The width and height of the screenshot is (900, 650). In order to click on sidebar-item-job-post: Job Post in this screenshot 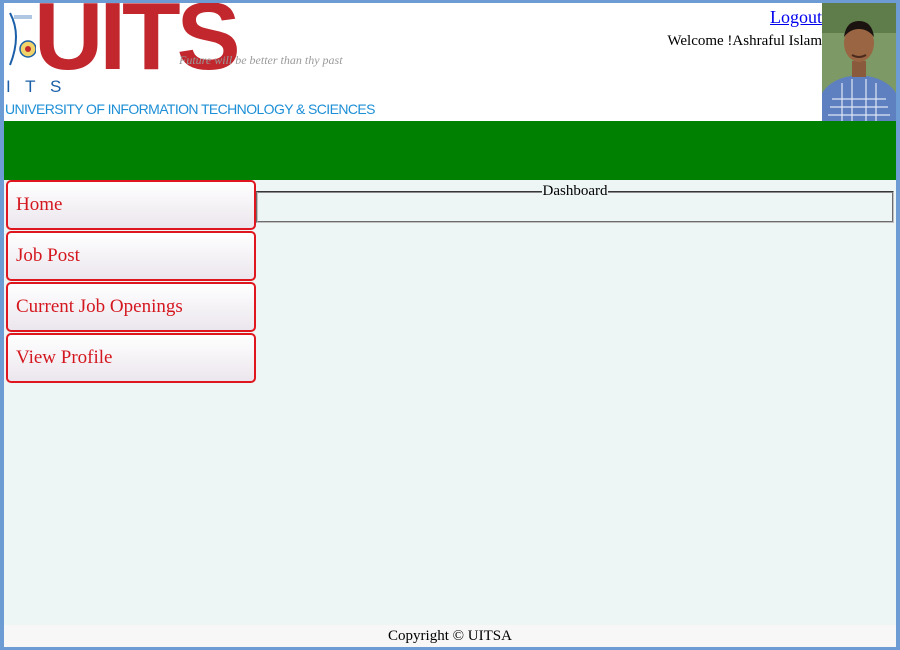, I will do `click(131, 256)`.